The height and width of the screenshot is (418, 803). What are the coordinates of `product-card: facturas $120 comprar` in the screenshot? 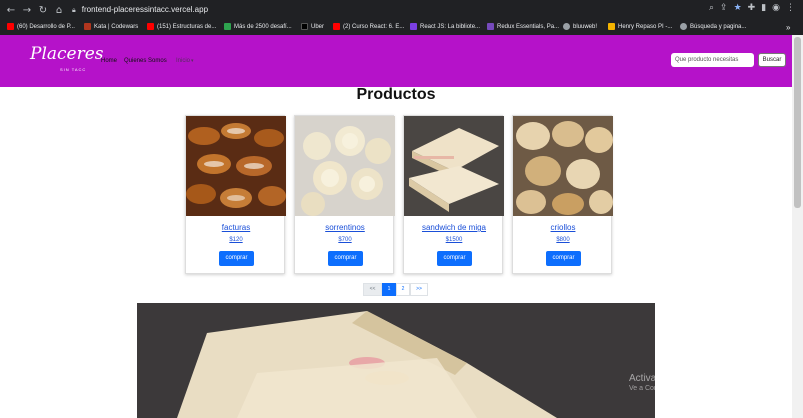 It's located at (235, 194).